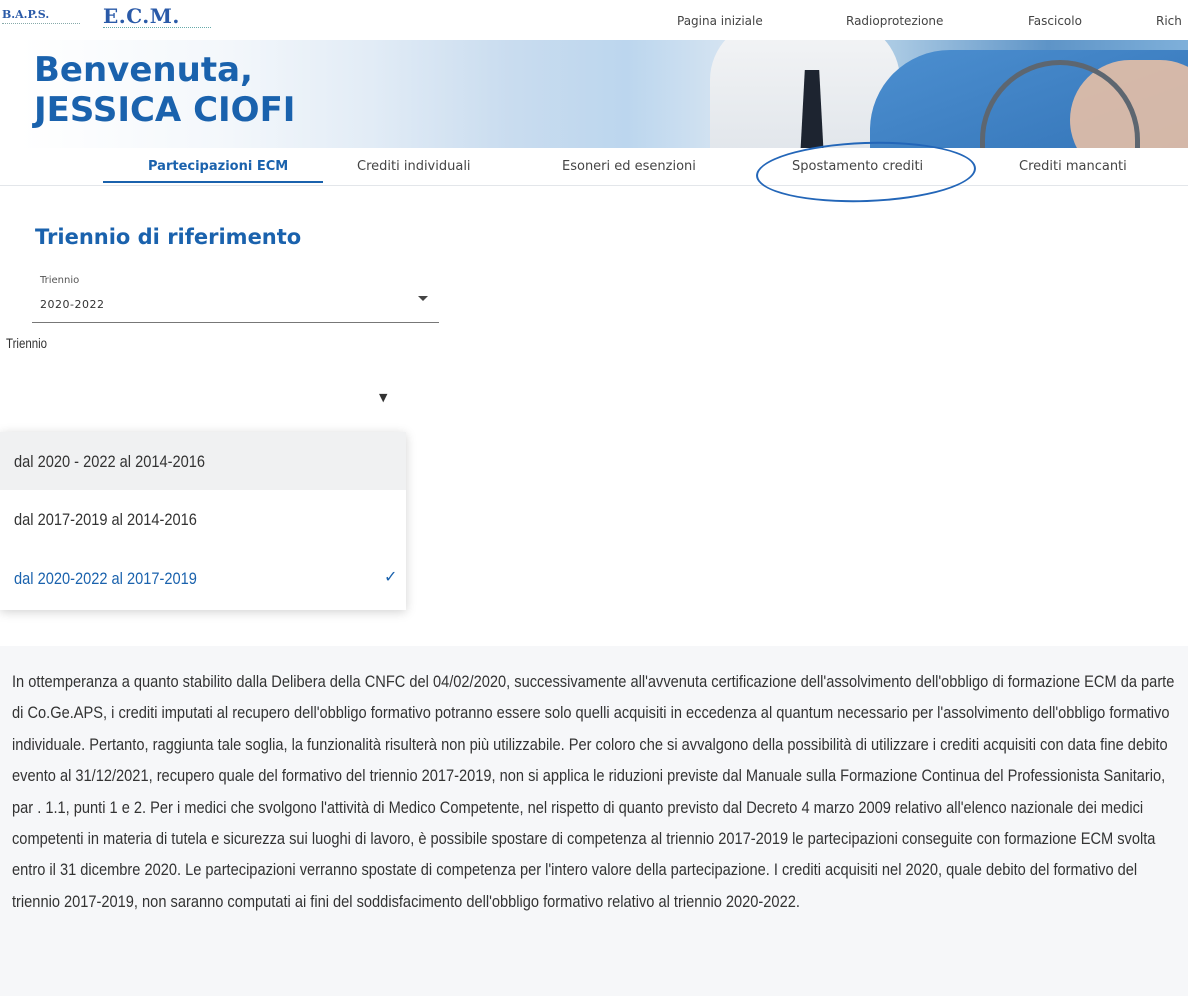 The image size is (1188, 996). I want to click on tab-spostamento-crediti: Spostamento crediti, so click(857, 166).